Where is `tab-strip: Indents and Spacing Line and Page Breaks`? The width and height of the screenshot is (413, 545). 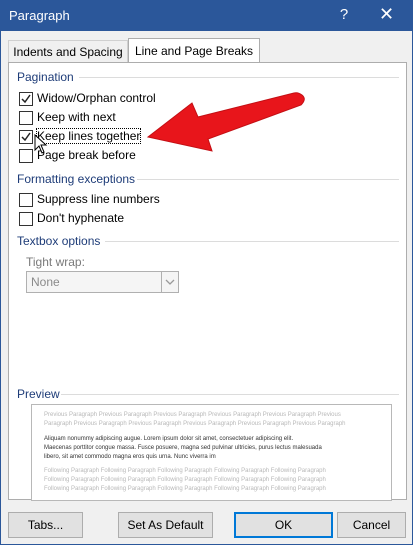
tab-strip: Indents and Spacing Line and Page Breaks is located at coordinates (206, 47).